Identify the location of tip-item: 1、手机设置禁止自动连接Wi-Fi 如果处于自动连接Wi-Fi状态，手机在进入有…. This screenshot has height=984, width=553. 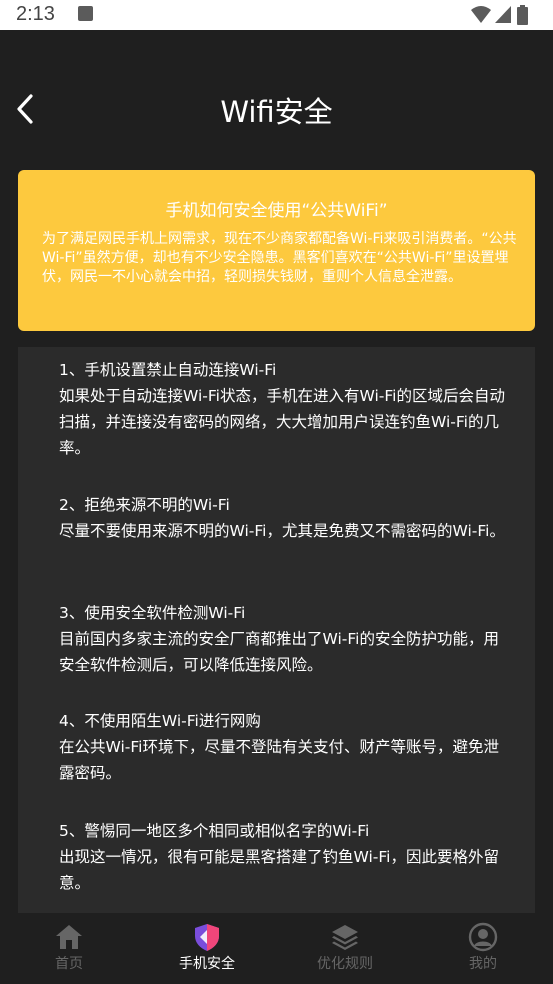
(284, 409).